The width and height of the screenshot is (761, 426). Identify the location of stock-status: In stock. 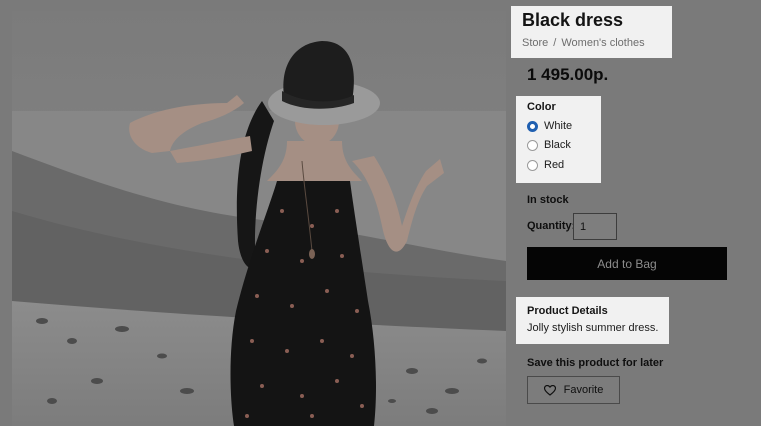
(548, 200).